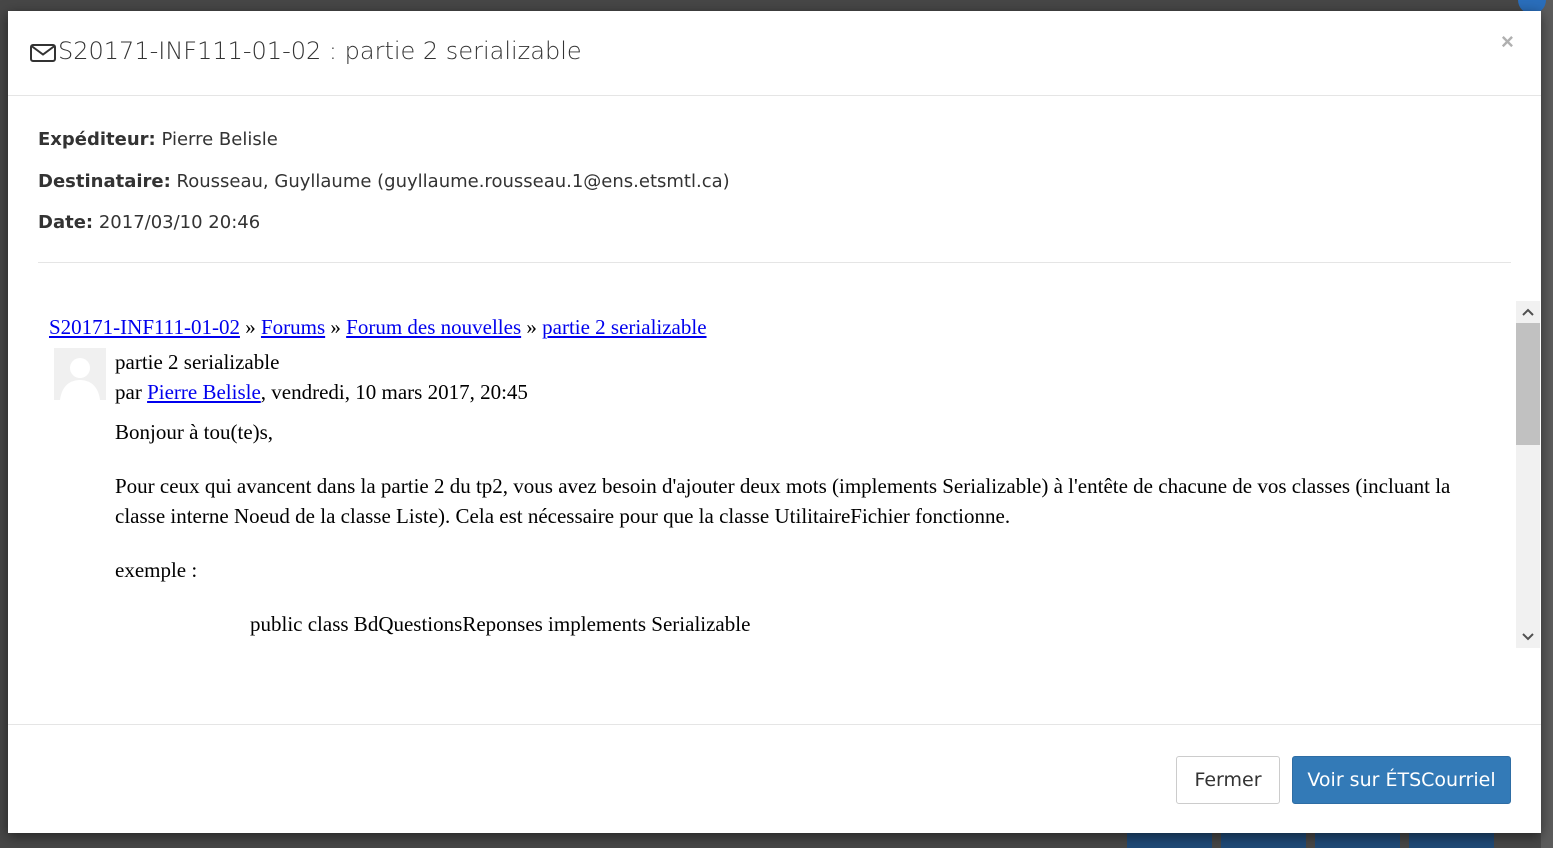 This screenshot has width=1553, height=848. I want to click on close-icon: ×, so click(1507, 42).